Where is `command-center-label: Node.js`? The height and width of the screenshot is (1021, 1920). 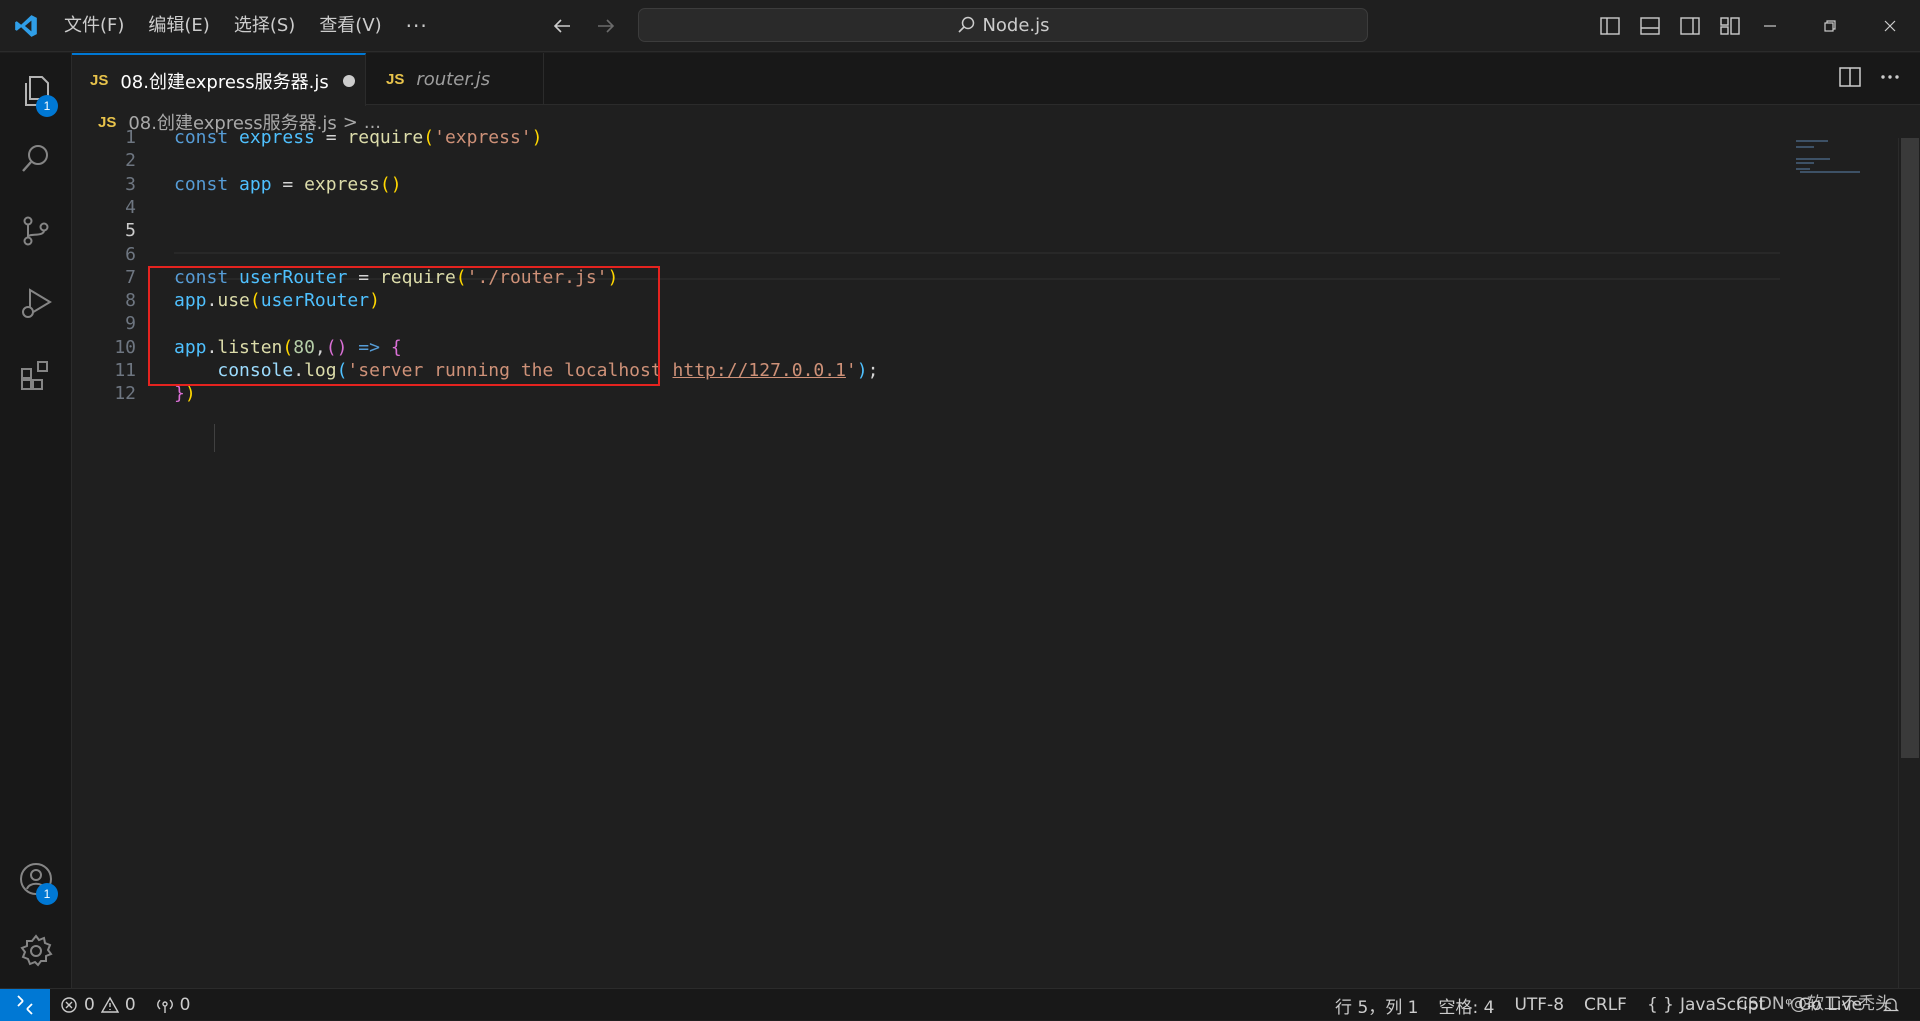 command-center-label: Node.js is located at coordinates (1016, 25).